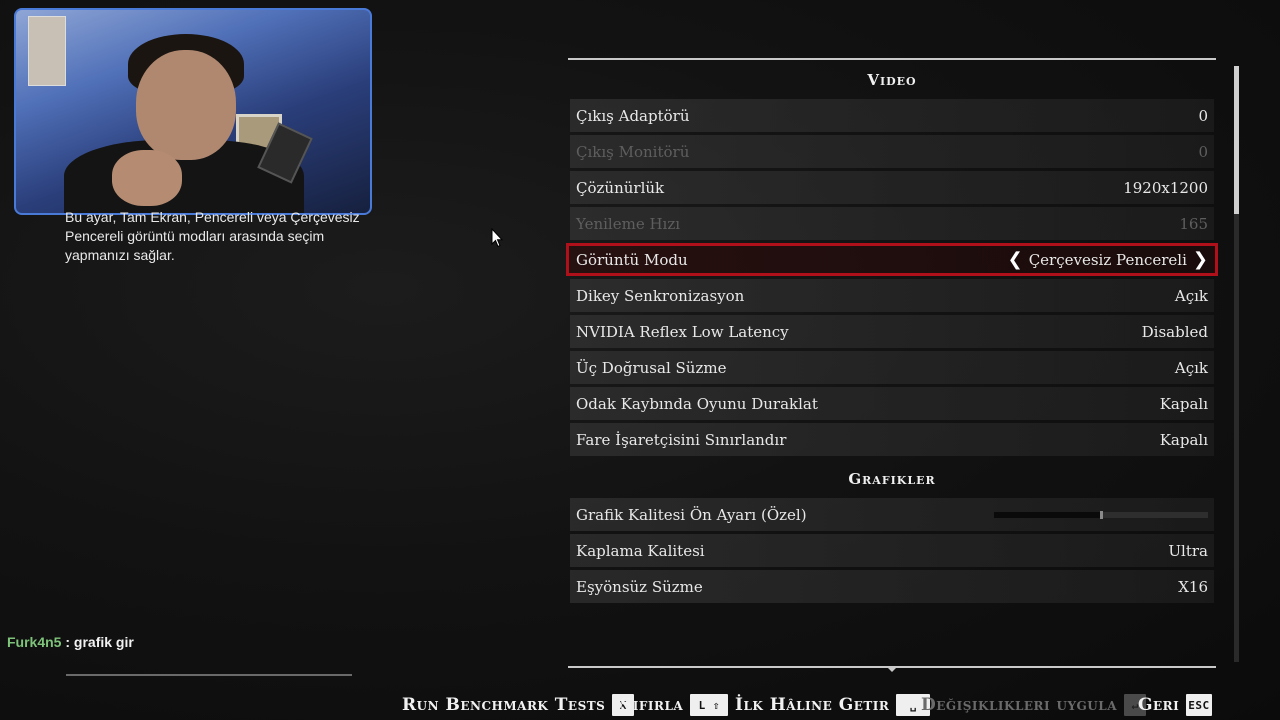 This screenshot has width=1280, height=720. Describe the element at coordinates (681, 439) in the screenshot. I see `setting-label: Fare İşaretçisini Sınırlandır` at that location.